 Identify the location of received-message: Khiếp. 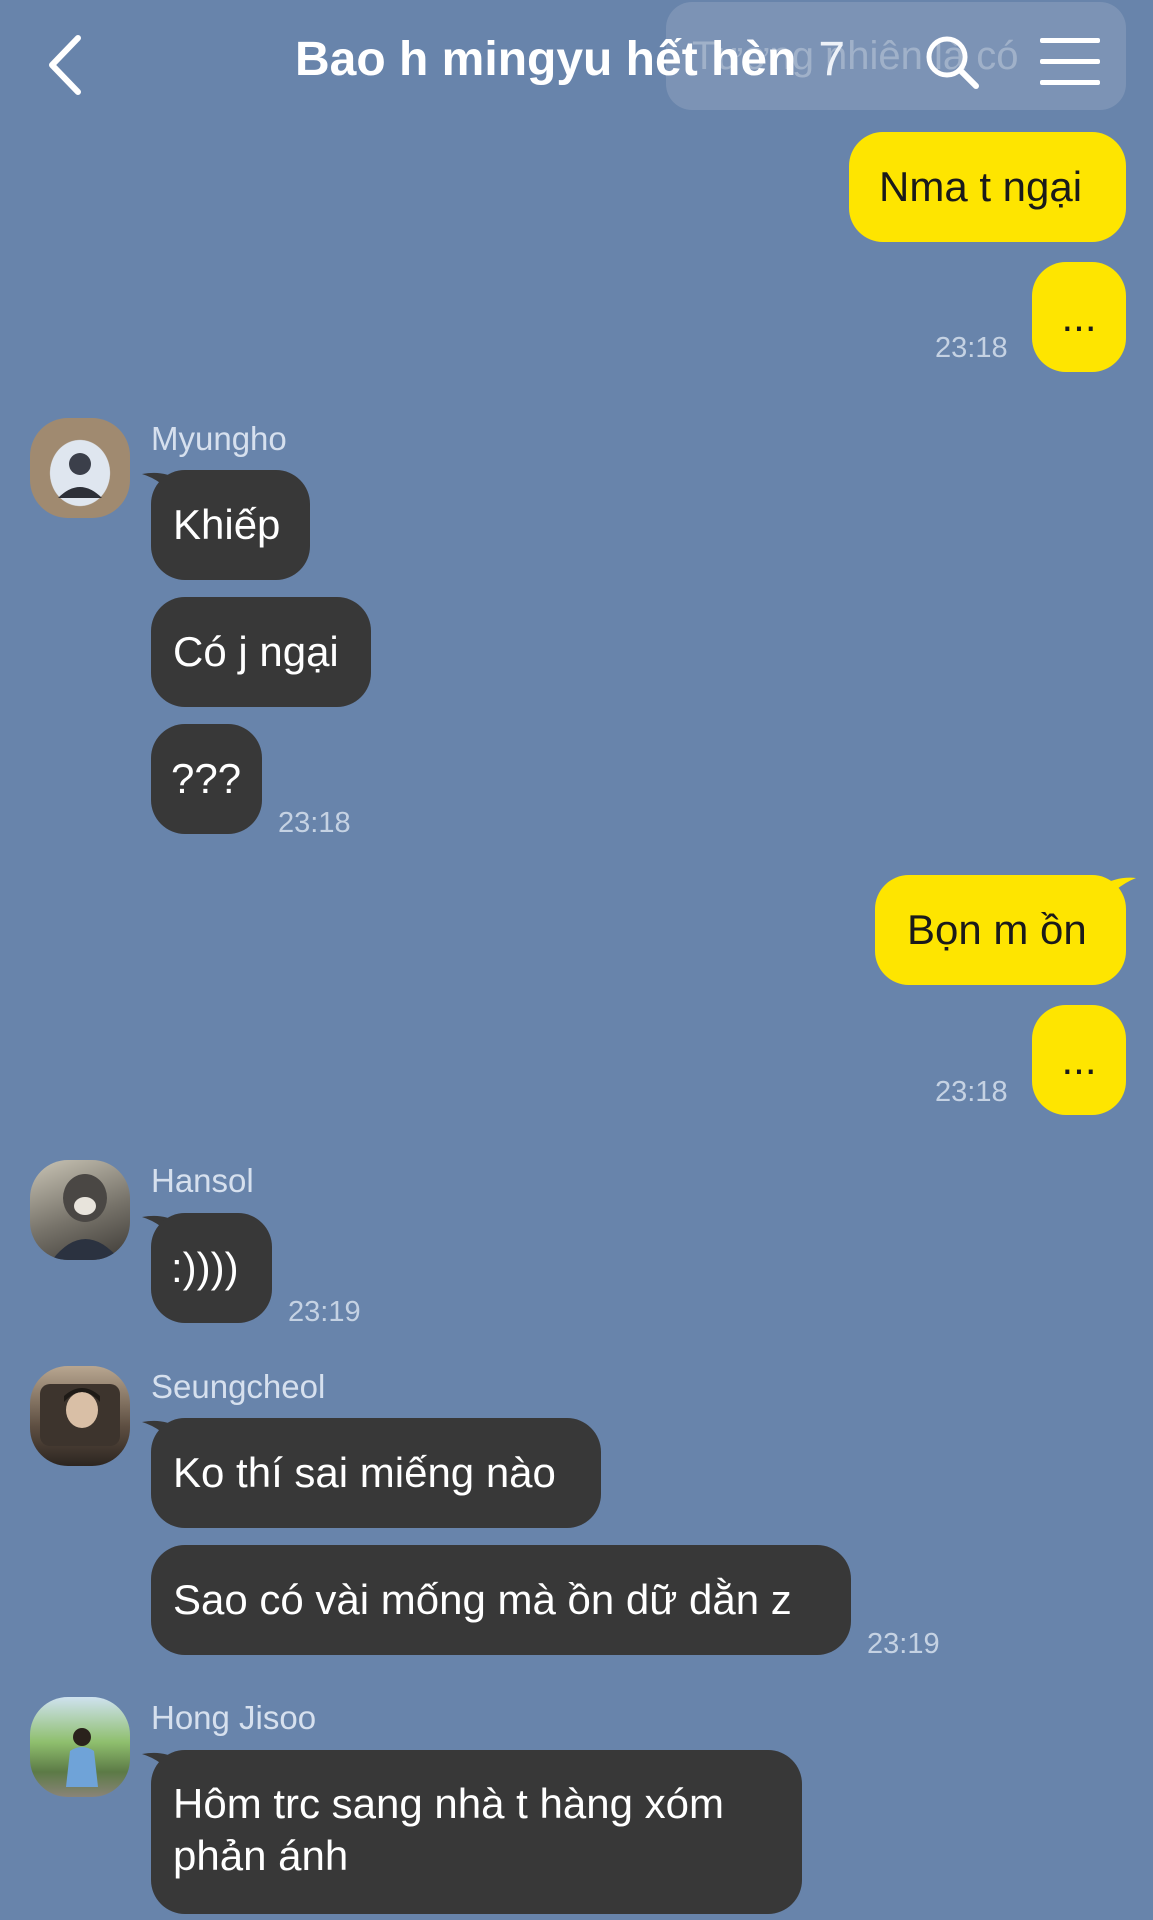
(230, 525).